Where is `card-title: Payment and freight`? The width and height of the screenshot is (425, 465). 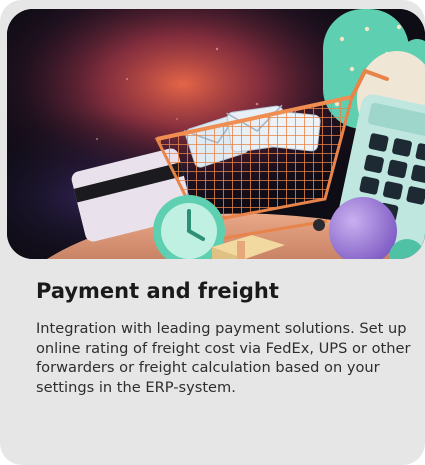
card-title: Payment and freight is located at coordinates (157, 291).